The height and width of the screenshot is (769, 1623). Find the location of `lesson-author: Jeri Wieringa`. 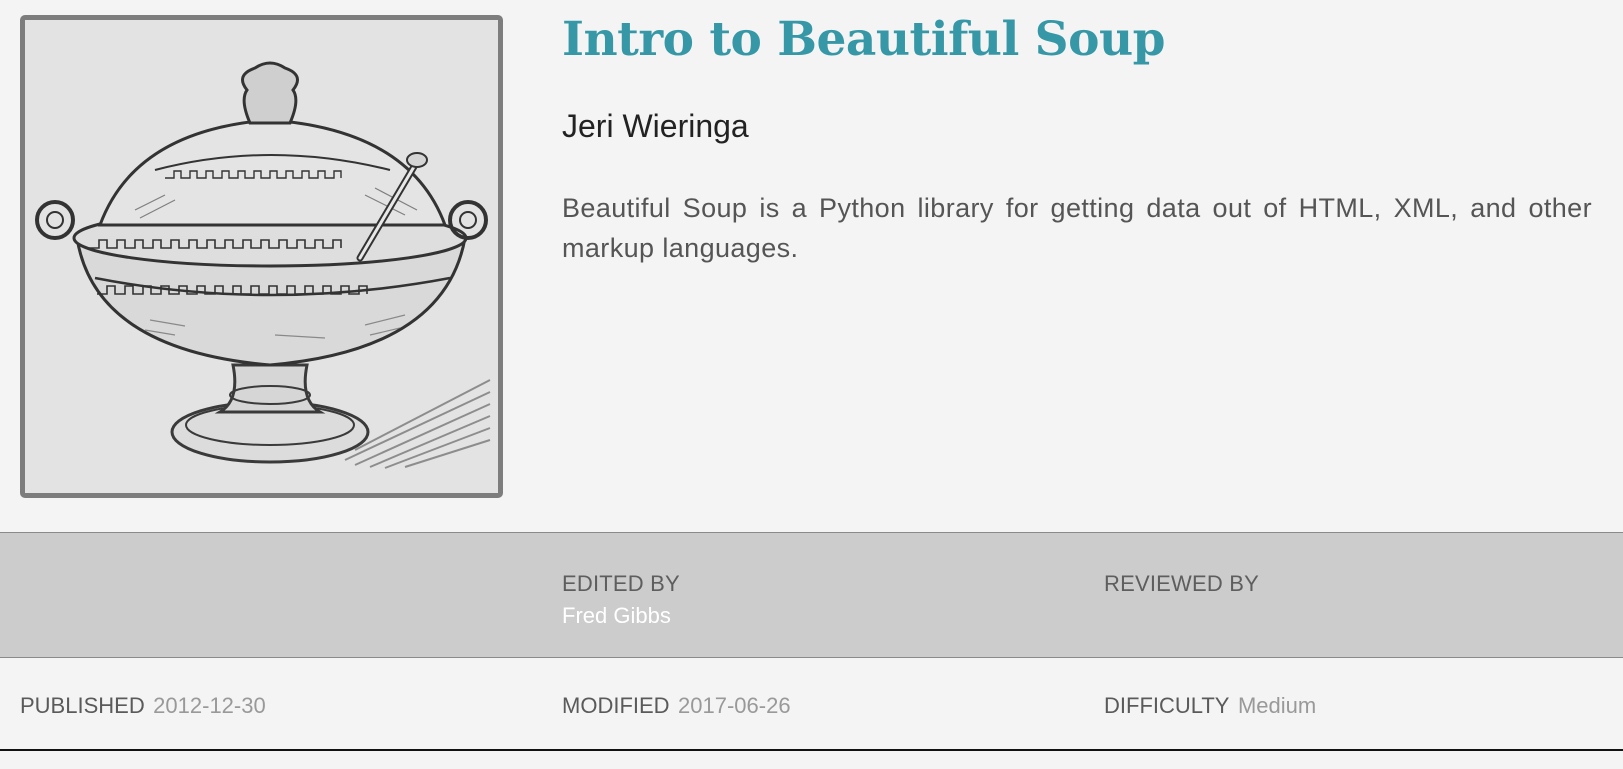

lesson-author: Jeri Wieringa is located at coordinates (655, 126).